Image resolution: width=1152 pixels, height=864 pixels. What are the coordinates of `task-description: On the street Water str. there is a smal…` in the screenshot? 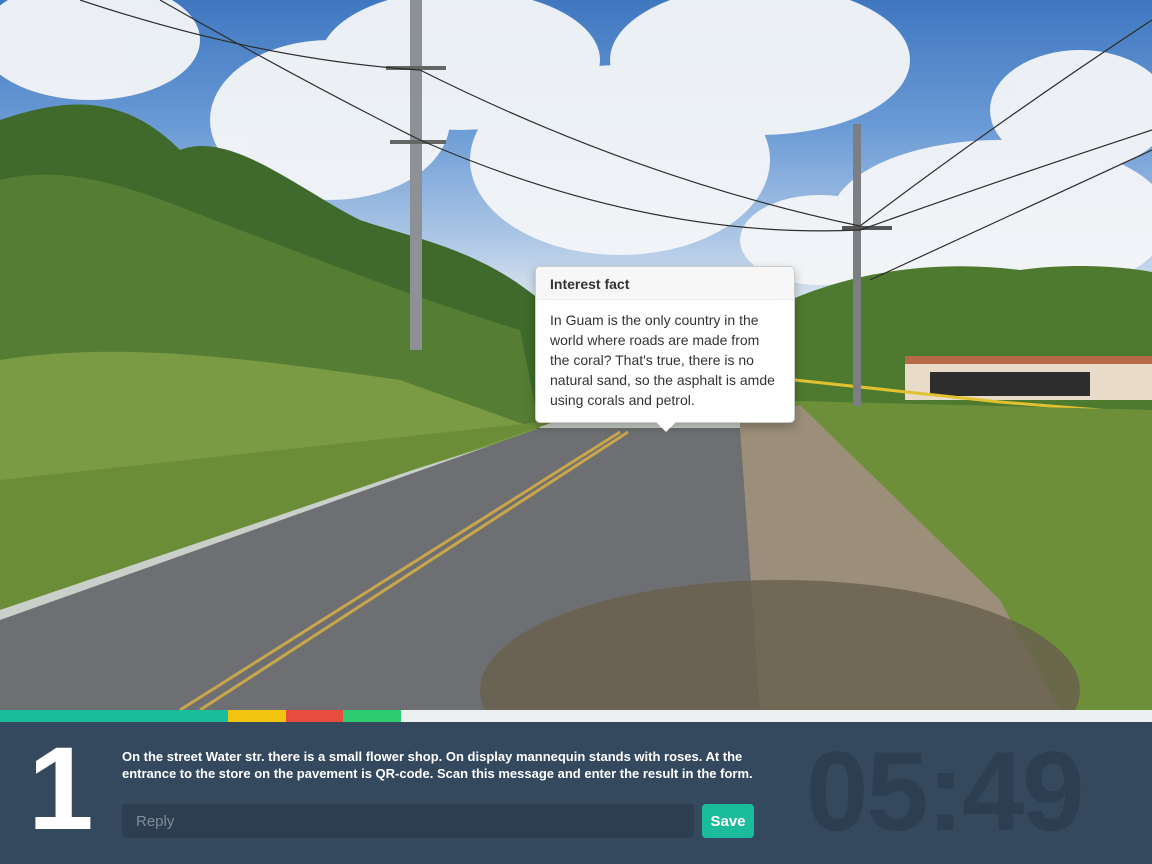 It's located at (437, 765).